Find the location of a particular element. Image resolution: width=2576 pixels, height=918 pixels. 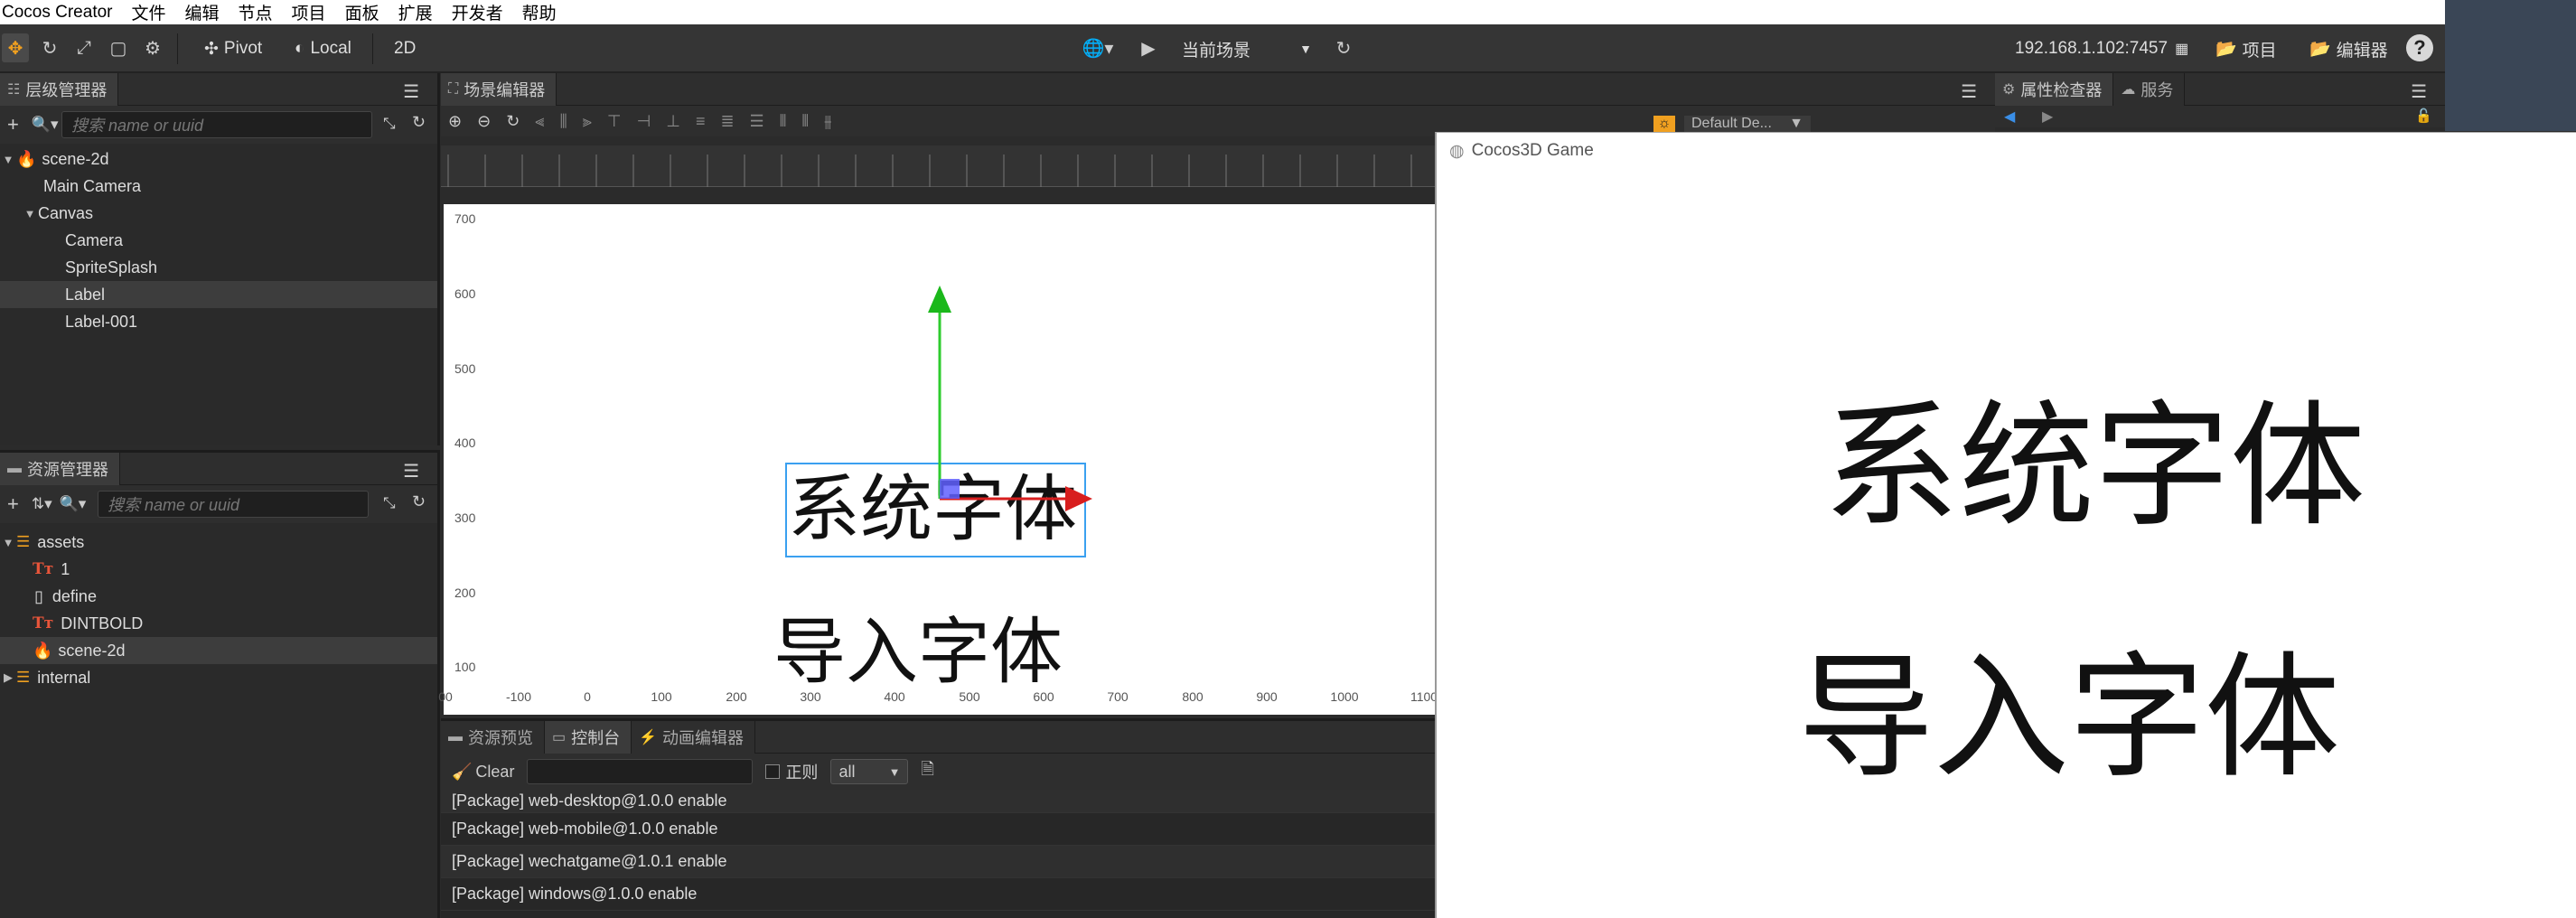

regex-checkbox is located at coordinates (773, 771).